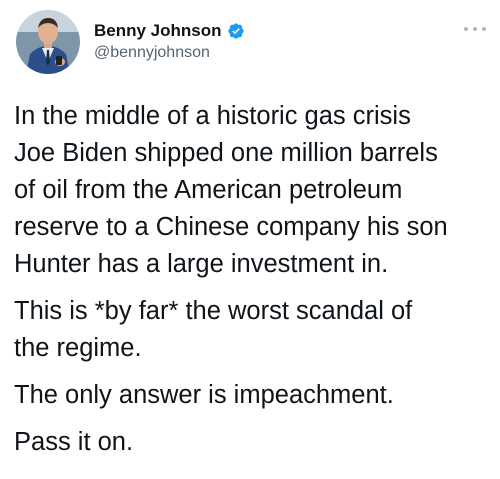 The image size is (500, 479). What do you see at coordinates (158, 31) in the screenshot?
I see `display-name: Benny Johnson` at bounding box center [158, 31].